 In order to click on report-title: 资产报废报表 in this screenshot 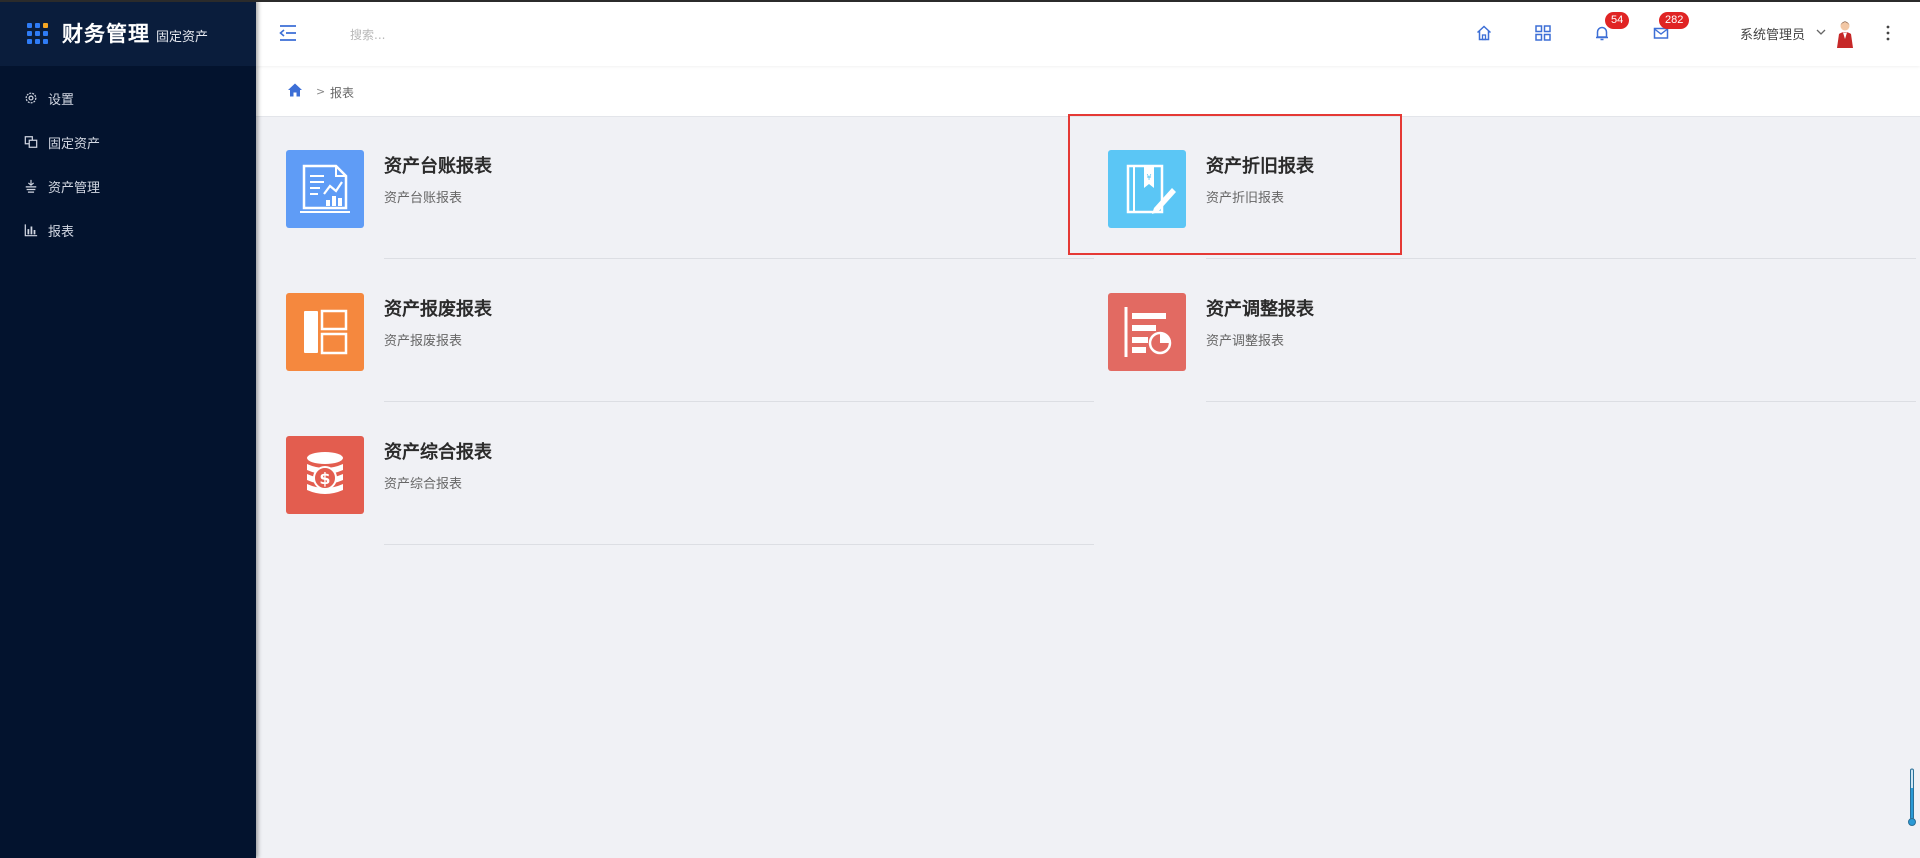, I will do `click(438, 309)`.